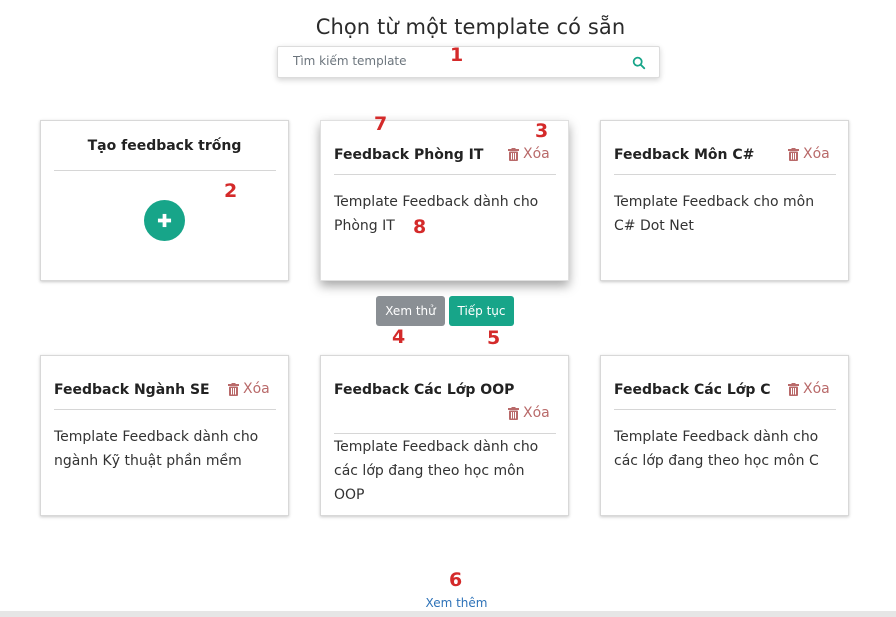 This screenshot has width=896, height=617. What do you see at coordinates (410, 311) in the screenshot?
I see `preview-button: Xem thử` at bounding box center [410, 311].